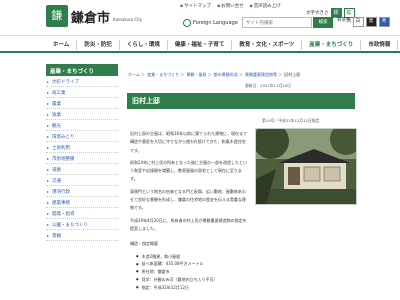 The width and height of the screenshot is (400, 300). I want to click on utility-links: サイトマップ お問い合せ 音声読み上げ, so click(230, 6).